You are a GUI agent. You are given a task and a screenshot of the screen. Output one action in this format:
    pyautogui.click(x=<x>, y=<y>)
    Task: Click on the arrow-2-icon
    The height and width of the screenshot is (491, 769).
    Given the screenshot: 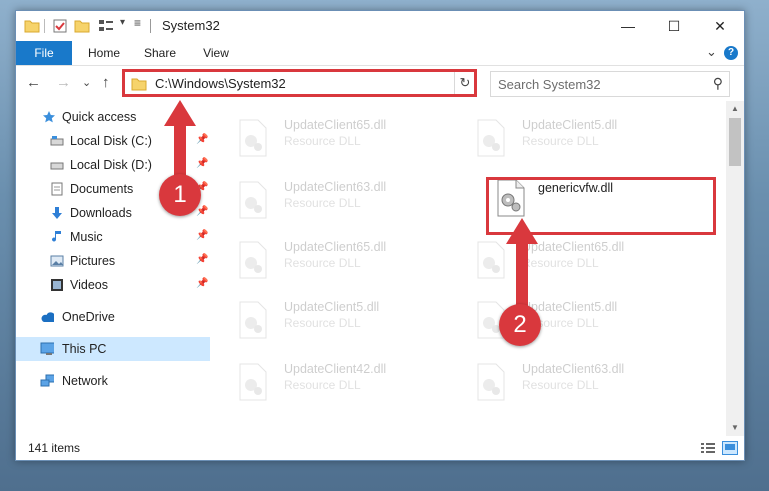 What is the action you would take?
    pyautogui.click(x=522, y=262)
    